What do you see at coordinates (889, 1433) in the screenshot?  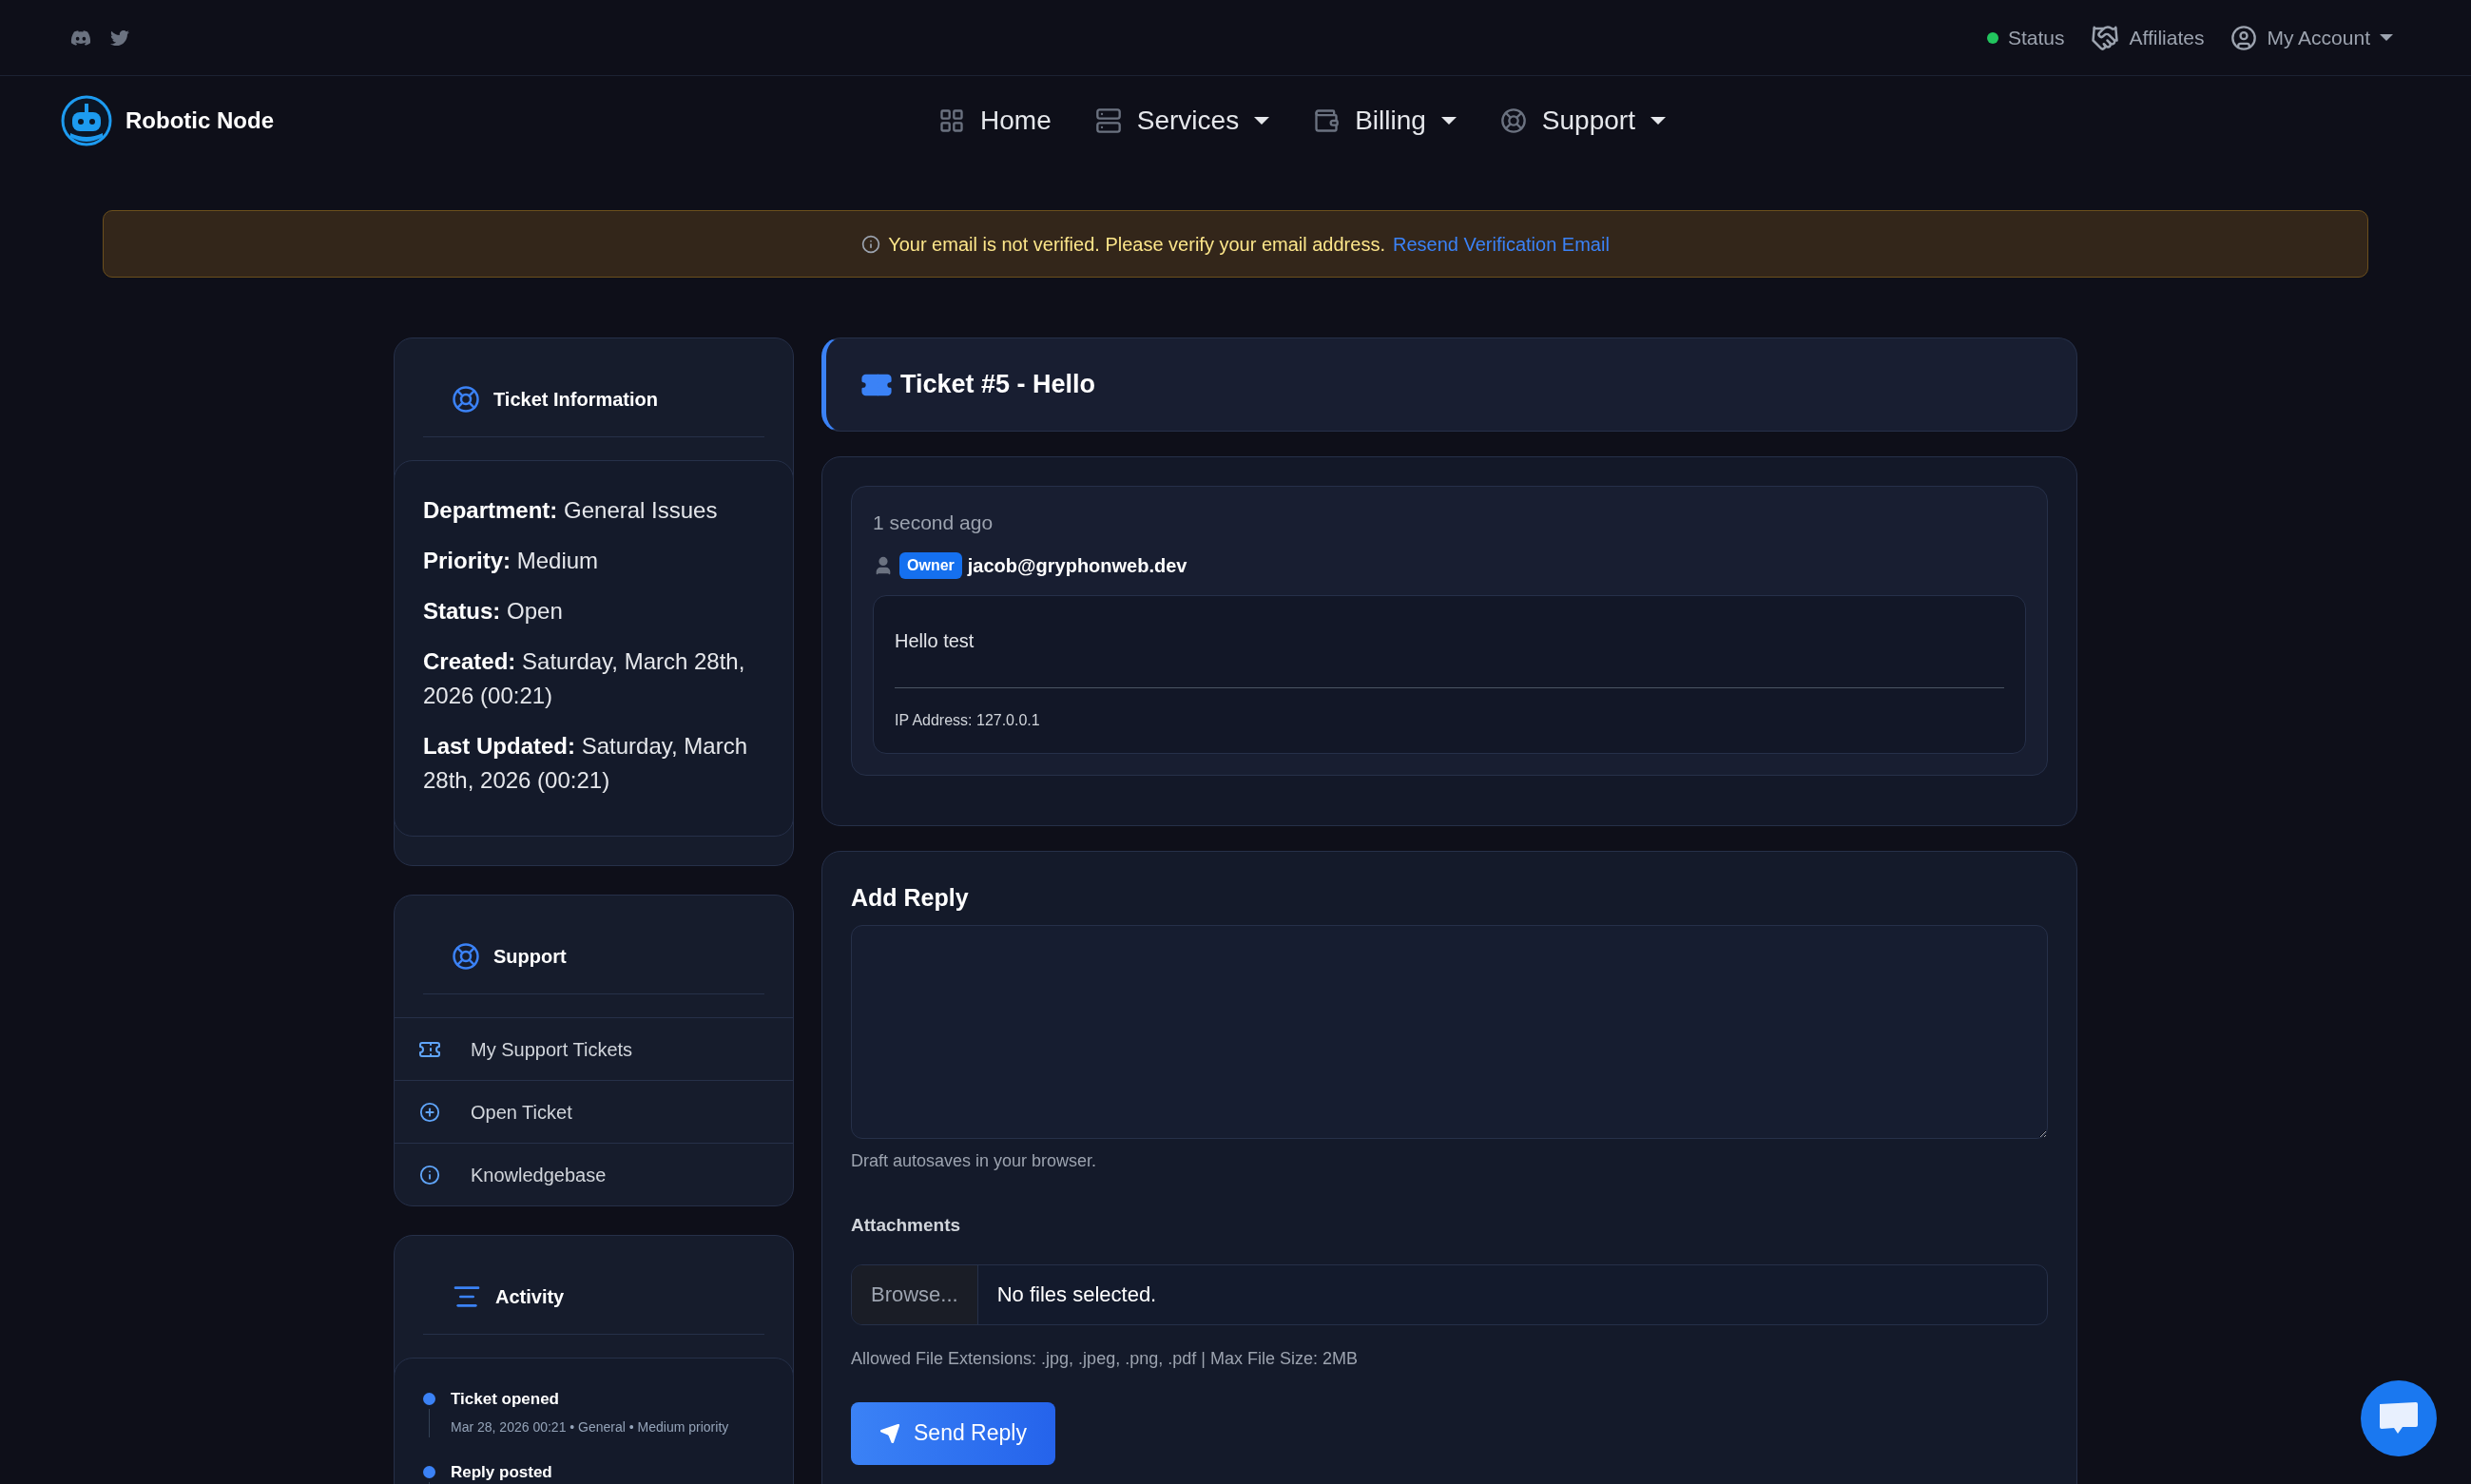 I see `send-icon` at bounding box center [889, 1433].